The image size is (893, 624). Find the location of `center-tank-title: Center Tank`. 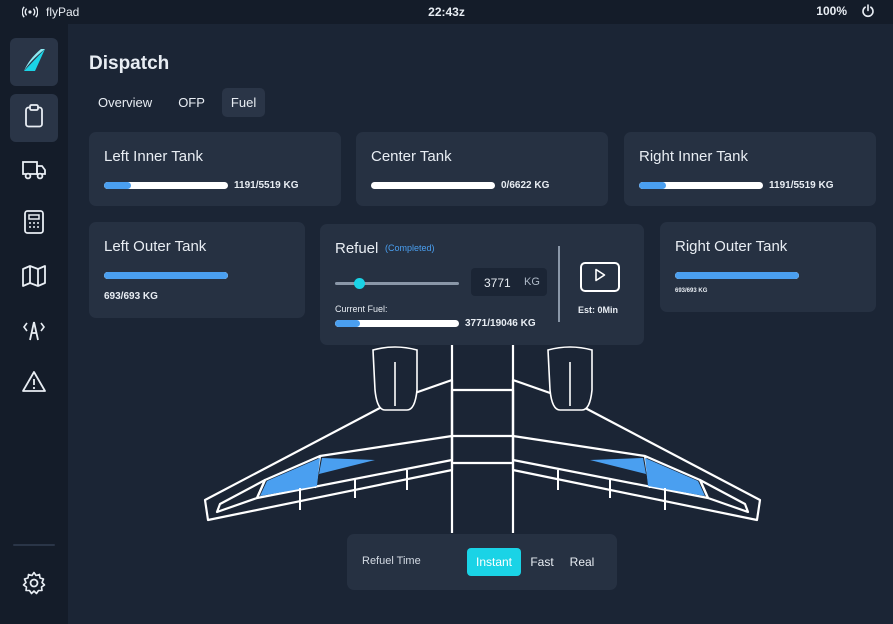

center-tank-title: Center Tank is located at coordinates (411, 156).